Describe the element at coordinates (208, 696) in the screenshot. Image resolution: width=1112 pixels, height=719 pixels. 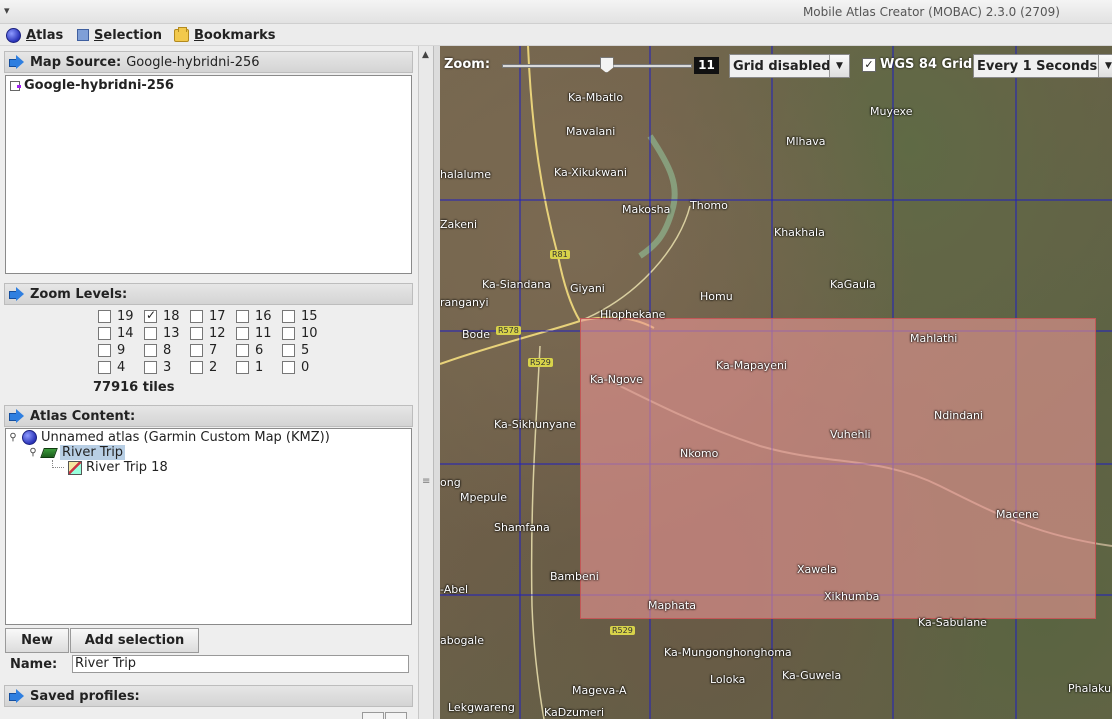
I see `saved-profiles-header: Saved profiles:` at that location.